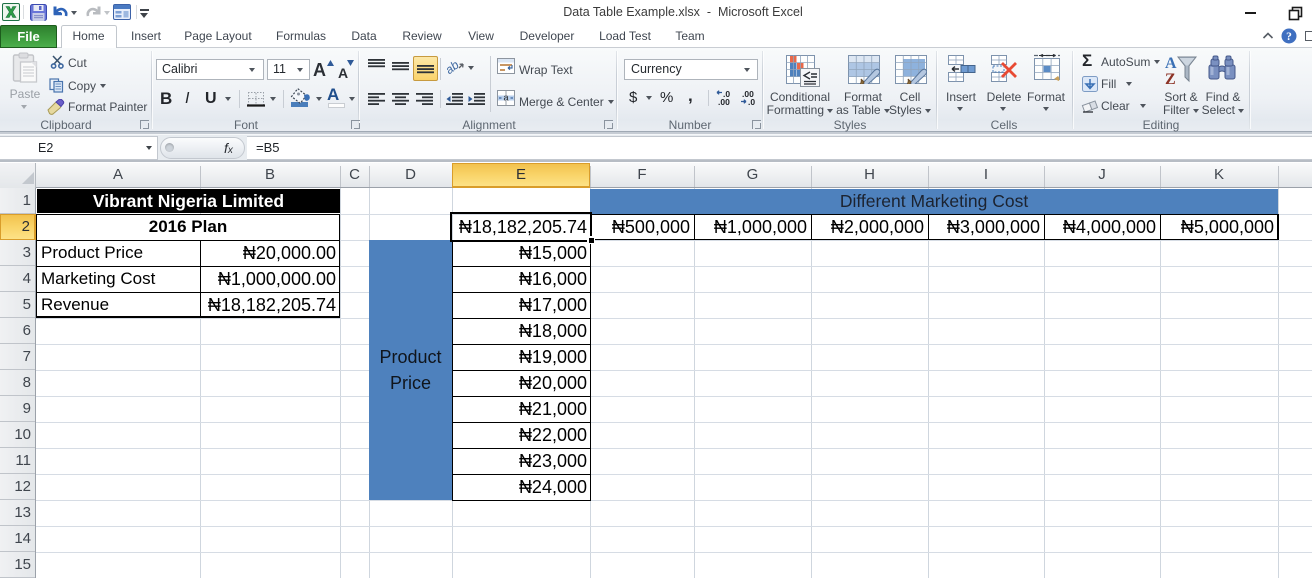  Describe the element at coordinates (1171, 63) in the screenshot. I see `svg-text: A` at that location.